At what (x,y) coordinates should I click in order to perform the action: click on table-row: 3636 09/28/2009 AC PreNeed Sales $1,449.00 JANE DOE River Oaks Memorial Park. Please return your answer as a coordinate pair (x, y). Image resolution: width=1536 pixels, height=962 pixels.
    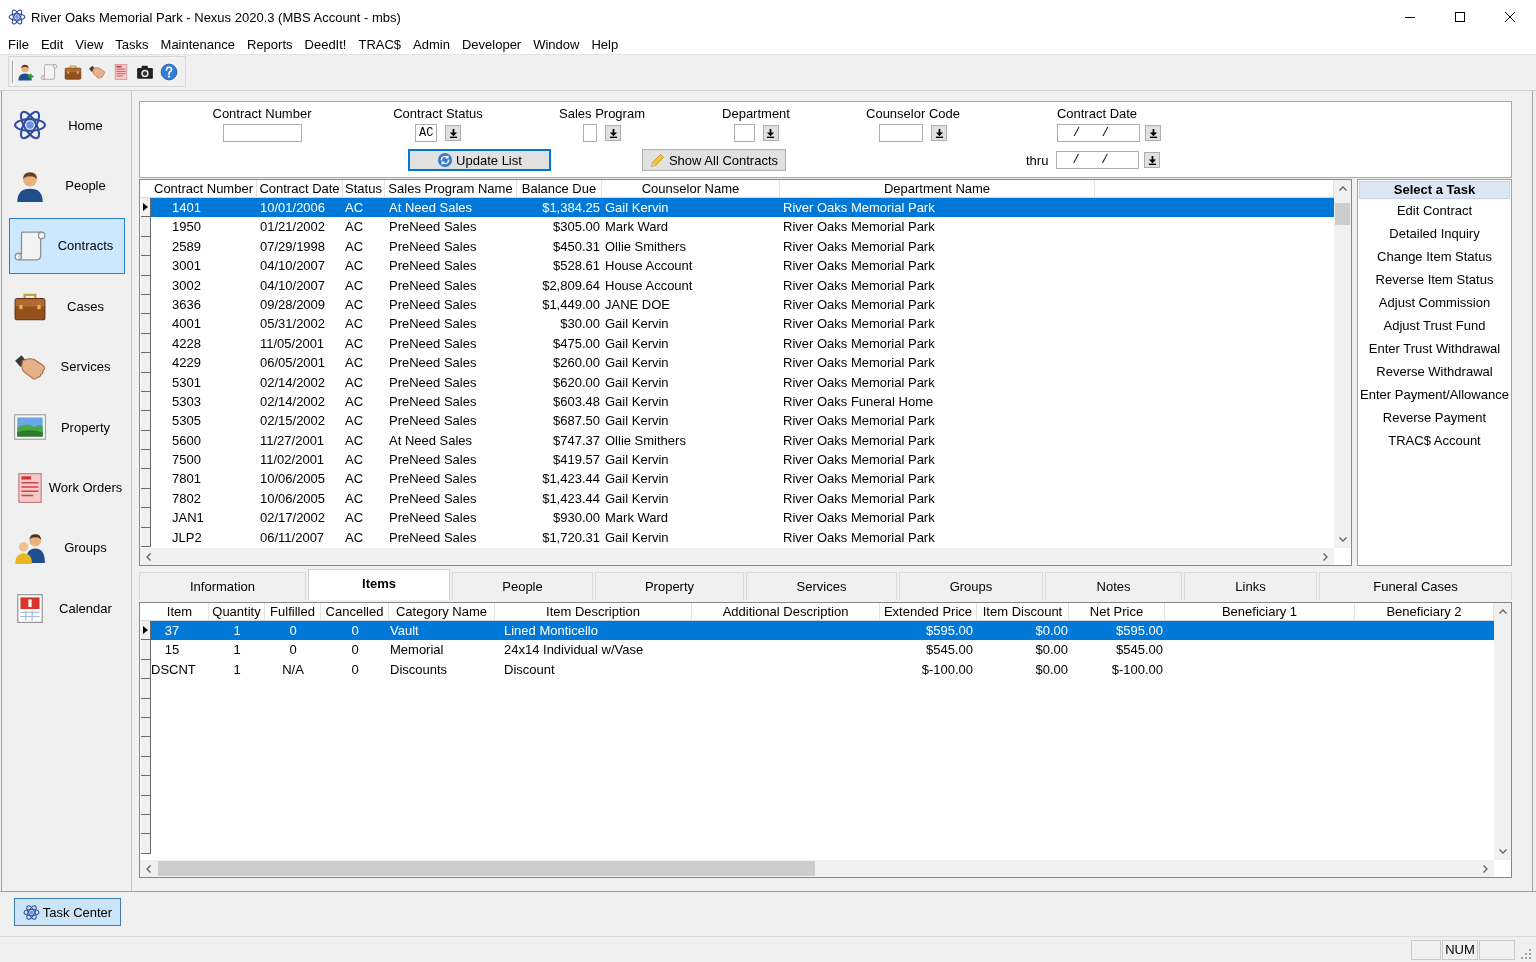
    Looking at the image, I should click on (742, 304).